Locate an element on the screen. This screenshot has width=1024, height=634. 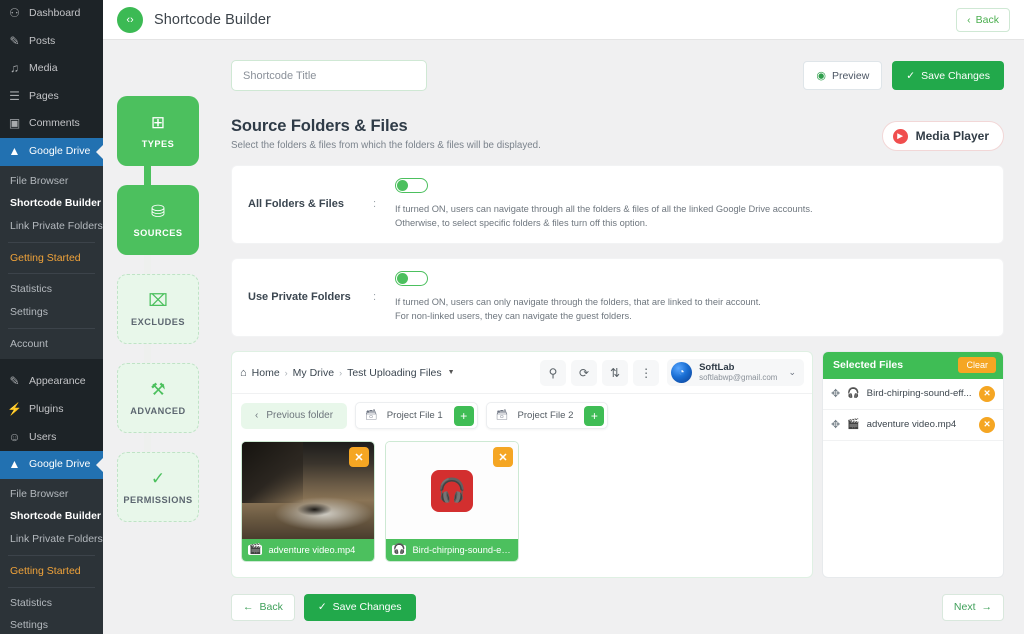
selected-file-row: ✥ 🎬 adventure video.mp4 ✕ is located at coordinates (913, 425).